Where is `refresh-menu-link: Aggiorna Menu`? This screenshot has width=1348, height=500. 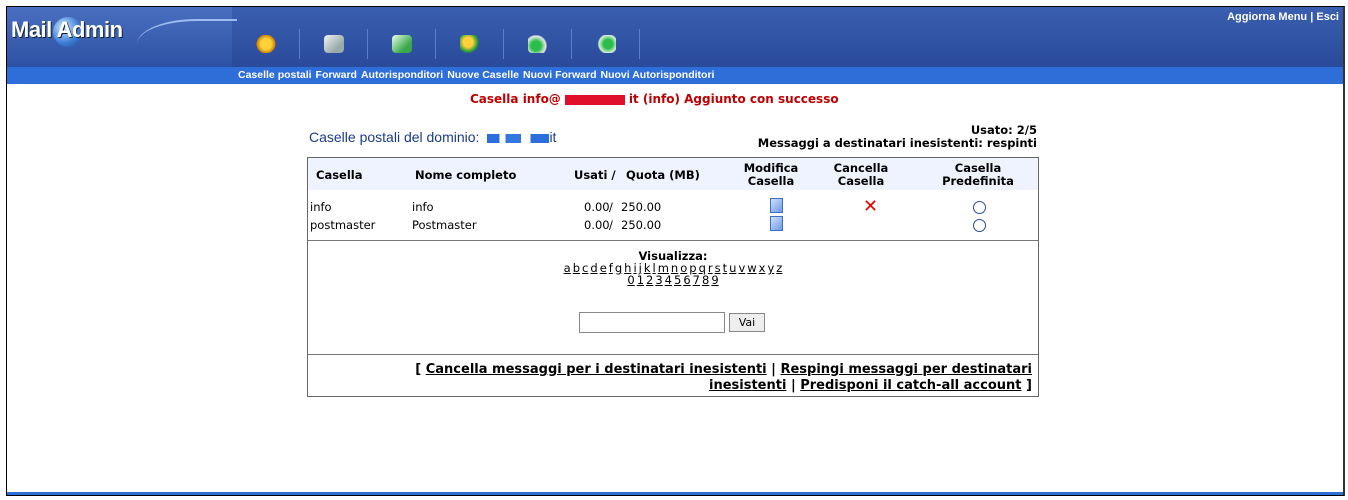
refresh-menu-link: Aggiorna Menu is located at coordinates (1267, 17).